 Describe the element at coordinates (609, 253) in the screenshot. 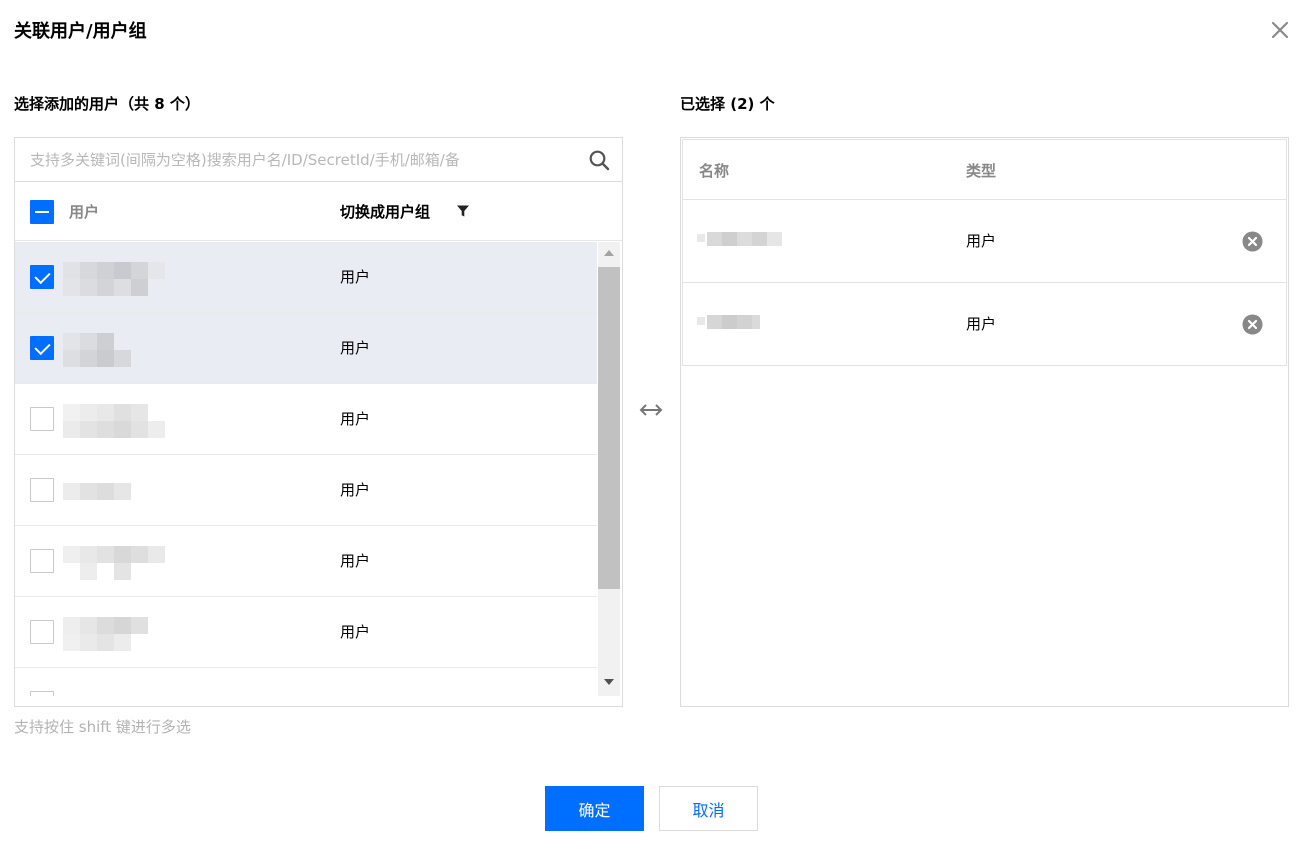

I see `scroll-up-icon` at that location.